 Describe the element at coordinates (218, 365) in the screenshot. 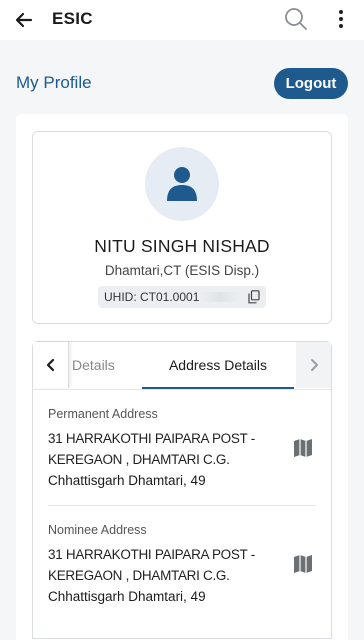

I see `tab-address-details: Address Details` at that location.